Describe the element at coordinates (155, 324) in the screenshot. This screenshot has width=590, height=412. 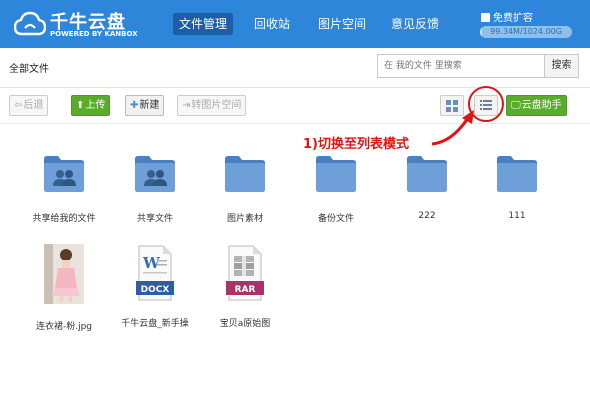
I see `file-name: 千牛云盘_新手操` at that location.